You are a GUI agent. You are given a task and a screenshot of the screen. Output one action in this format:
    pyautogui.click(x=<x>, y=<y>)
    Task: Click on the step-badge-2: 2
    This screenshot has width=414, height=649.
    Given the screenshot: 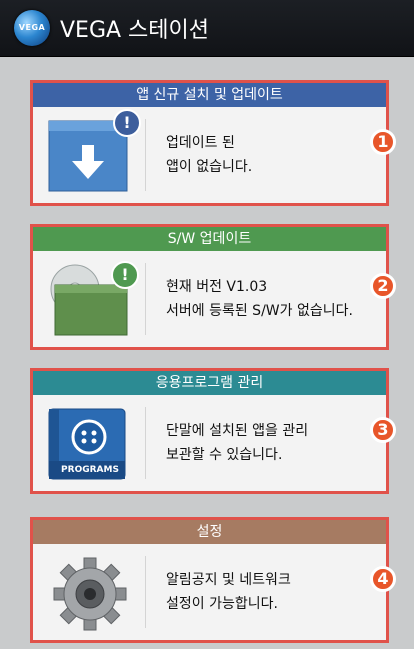 What is the action you would take?
    pyautogui.click(x=383, y=286)
    